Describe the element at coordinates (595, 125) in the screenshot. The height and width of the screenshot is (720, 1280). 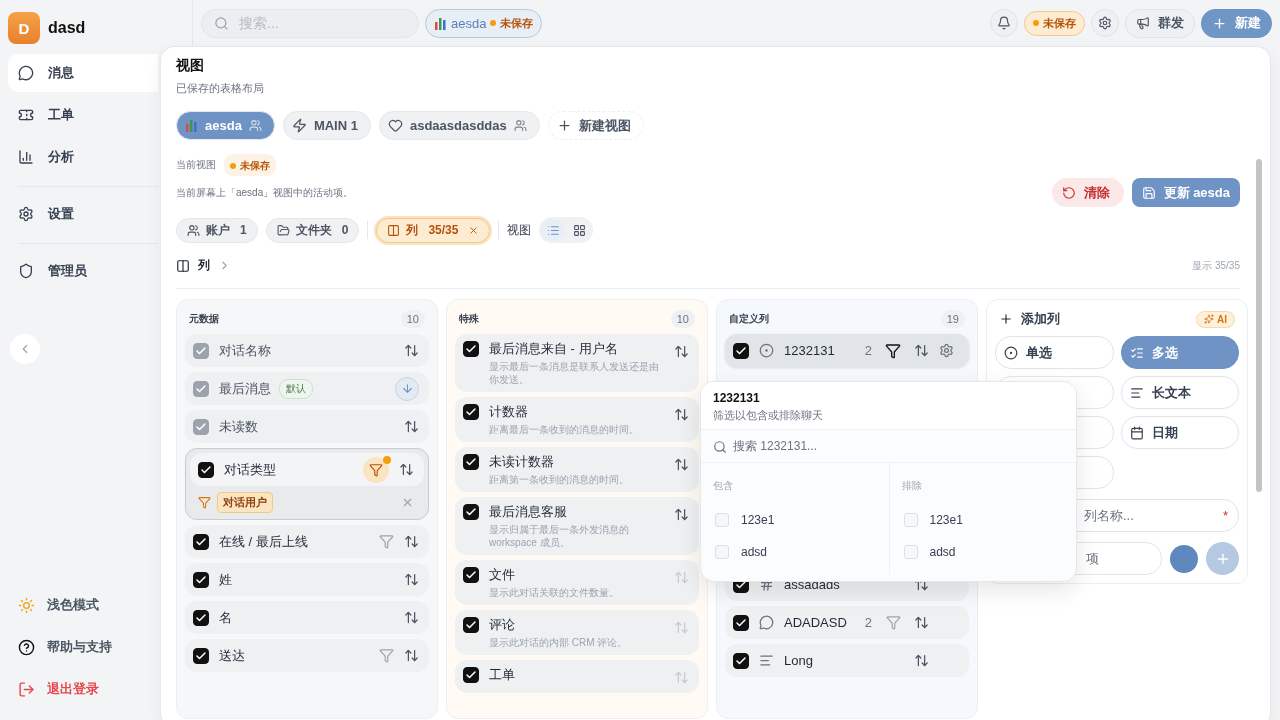
I see `new-view-button: 新建视图` at that location.